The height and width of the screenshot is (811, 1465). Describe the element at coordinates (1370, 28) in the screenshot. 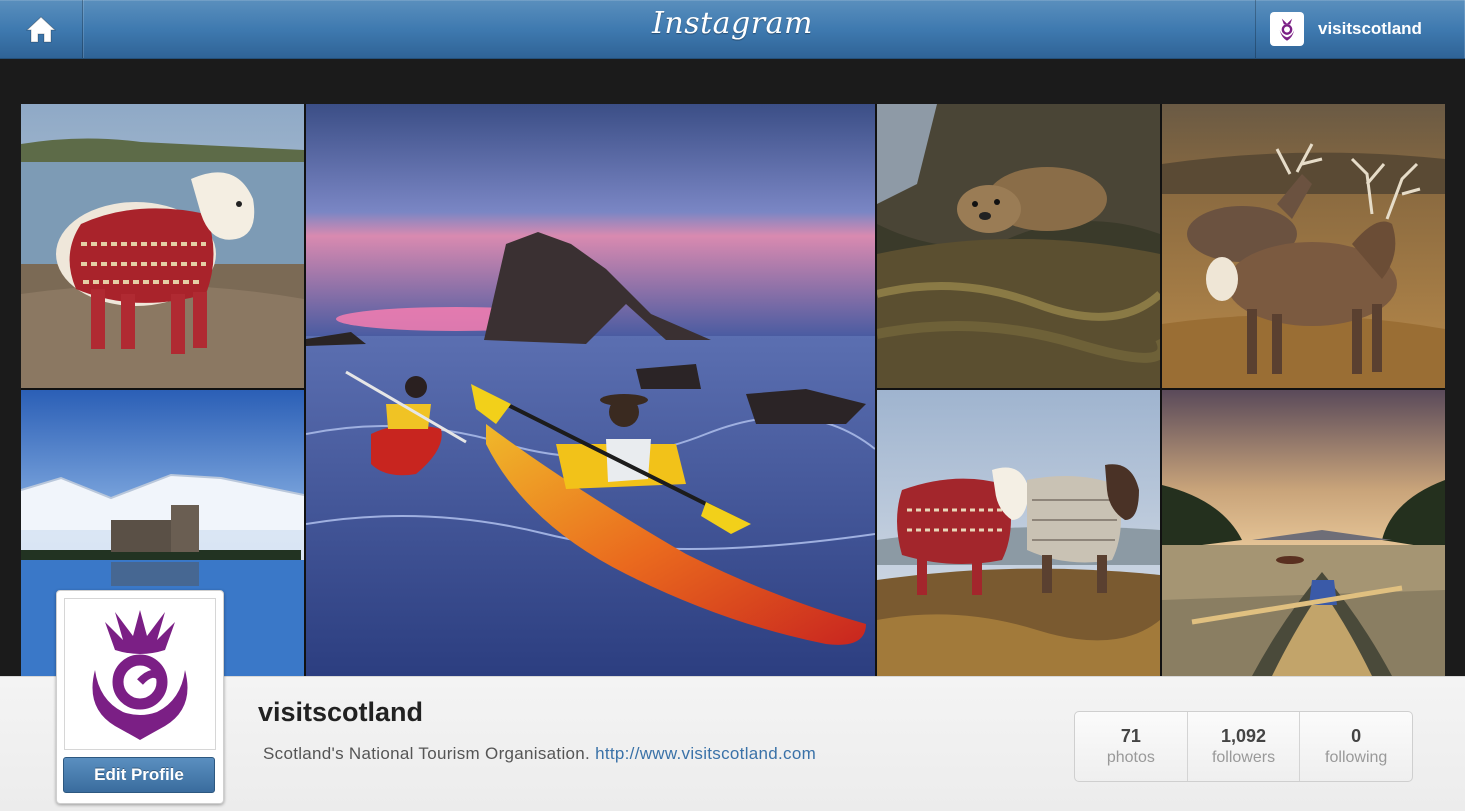

I see `user-menu-label: visitscotland` at that location.